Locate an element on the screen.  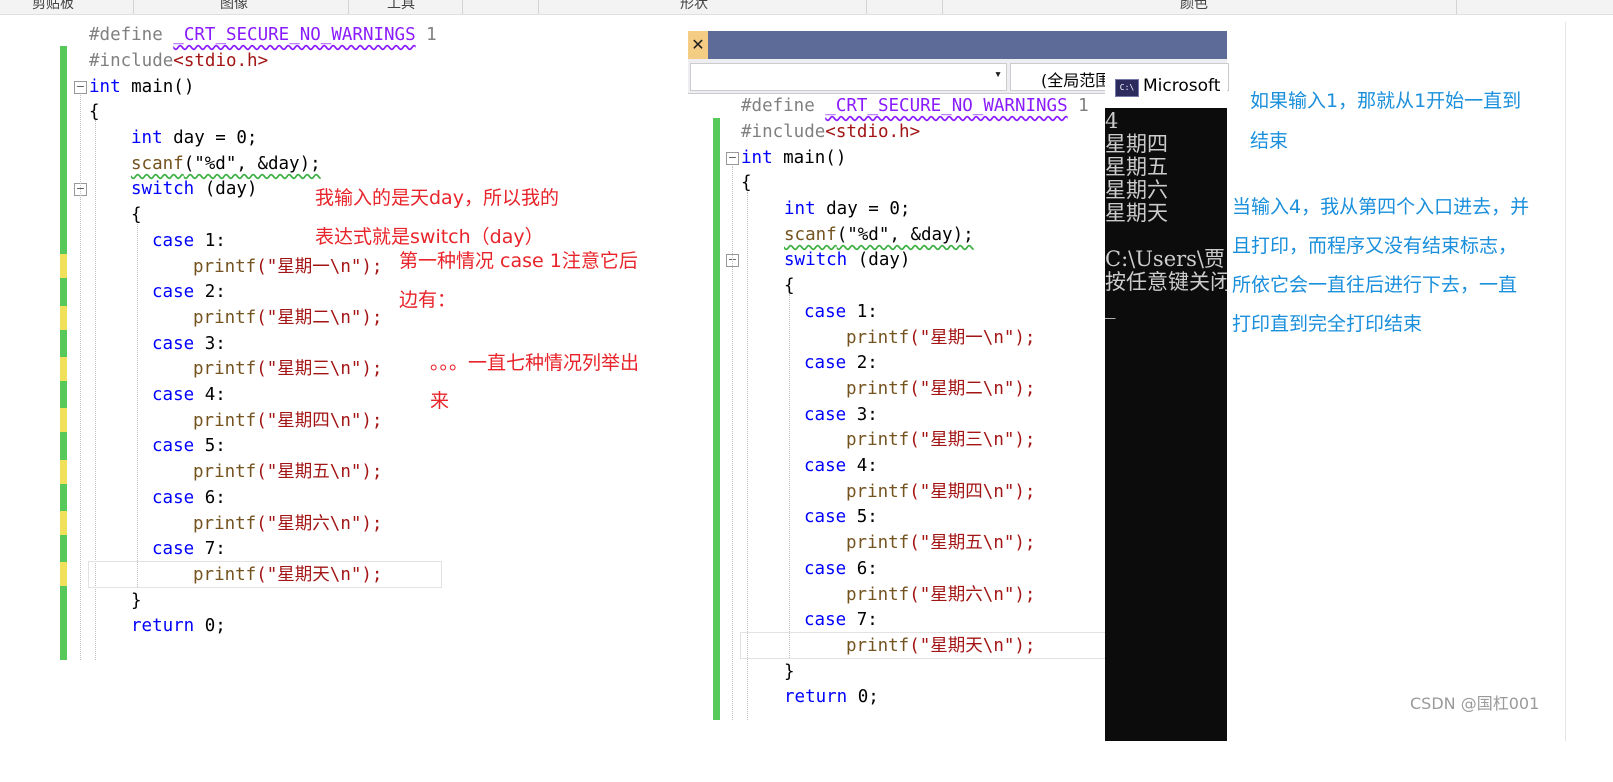
annotation-note: 边有： is located at coordinates (428, 300).